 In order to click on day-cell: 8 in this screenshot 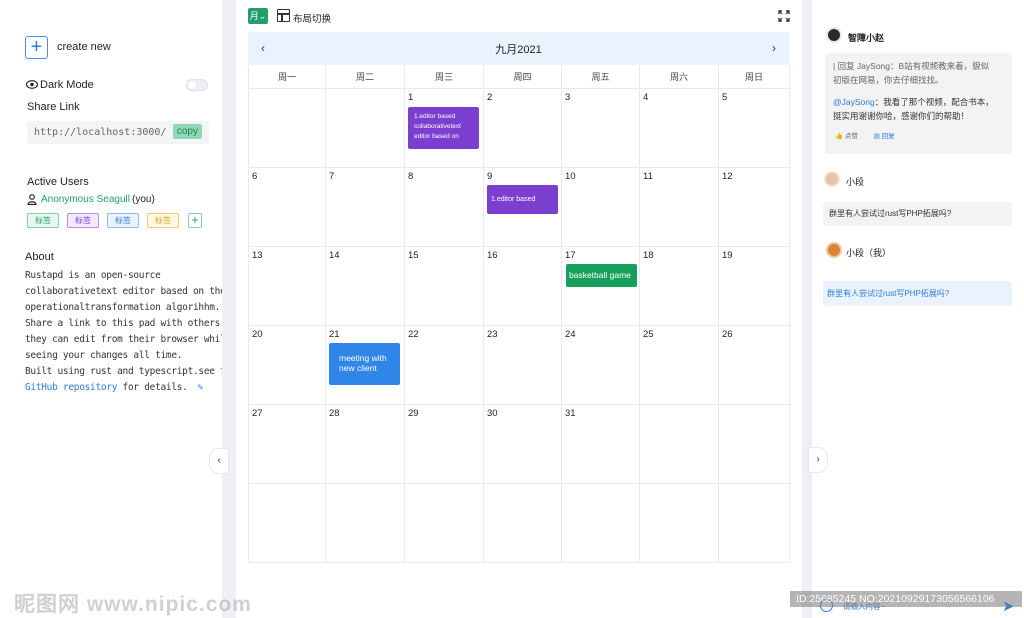, I will do `click(444, 207)`.